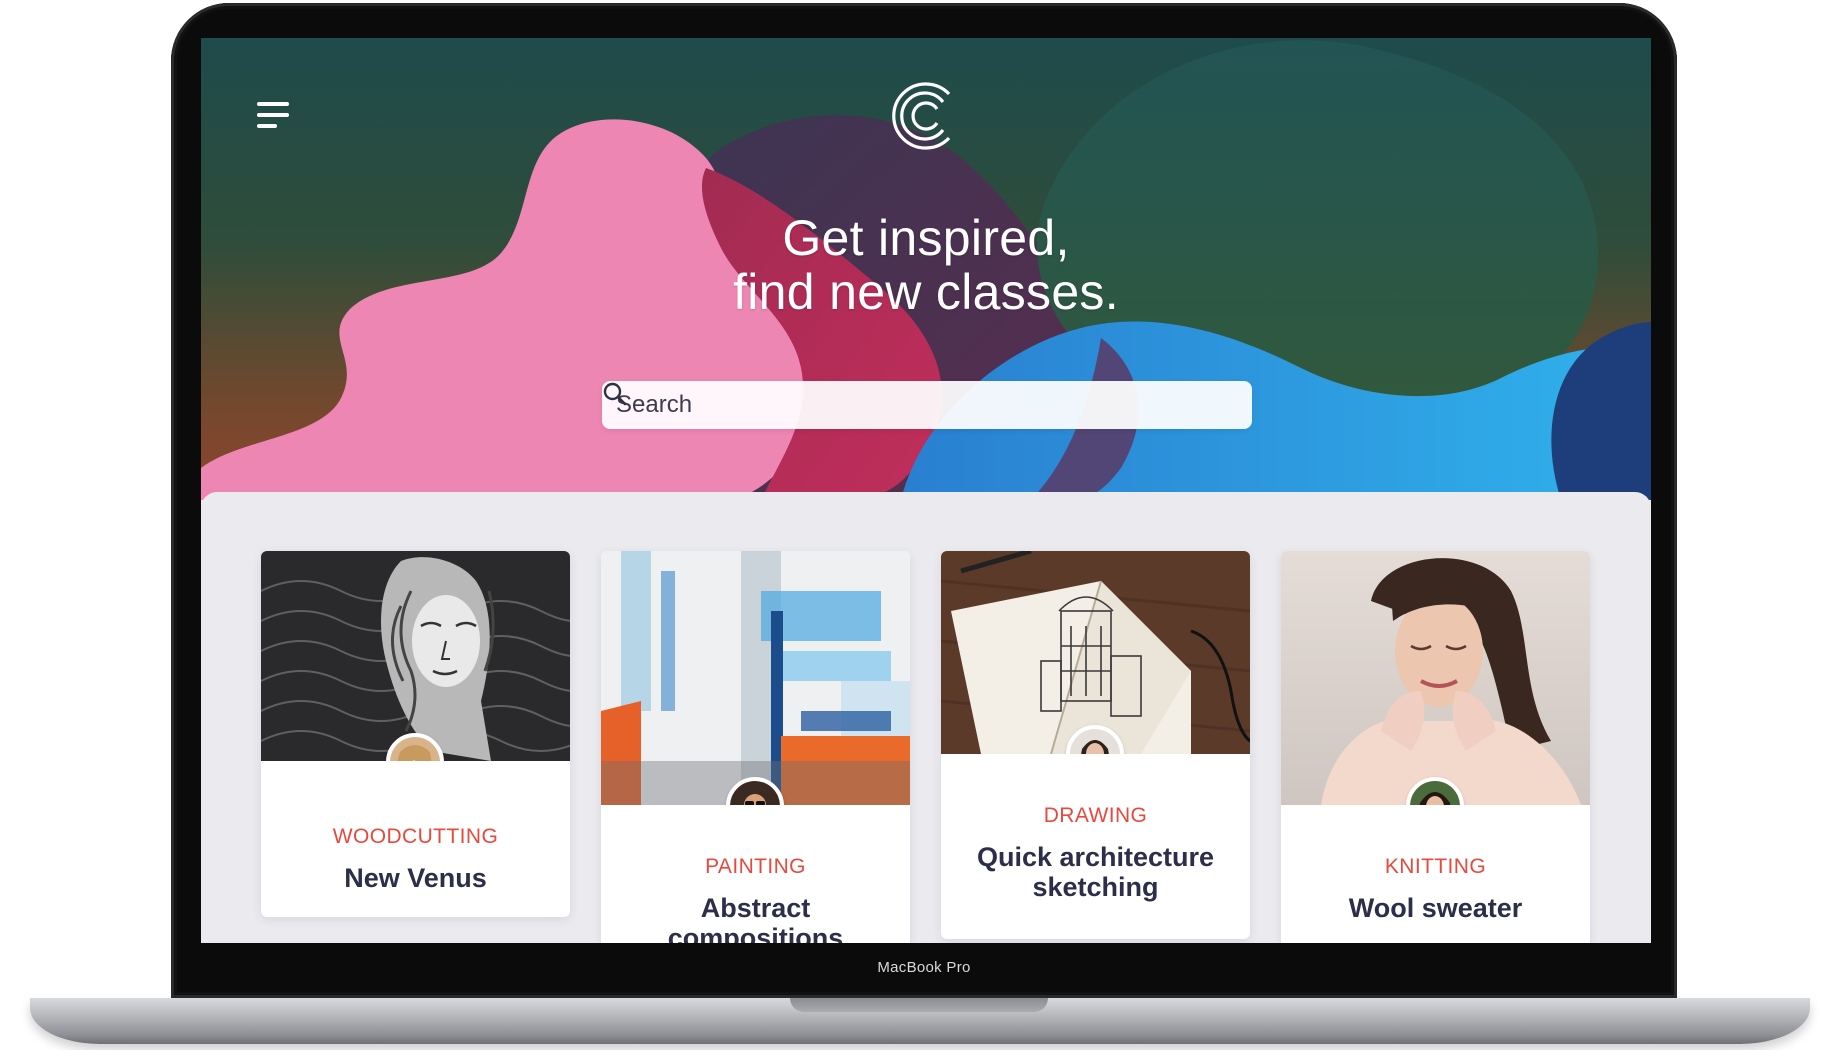  I want to click on class-category: WOODCUTTING, so click(415, 836).